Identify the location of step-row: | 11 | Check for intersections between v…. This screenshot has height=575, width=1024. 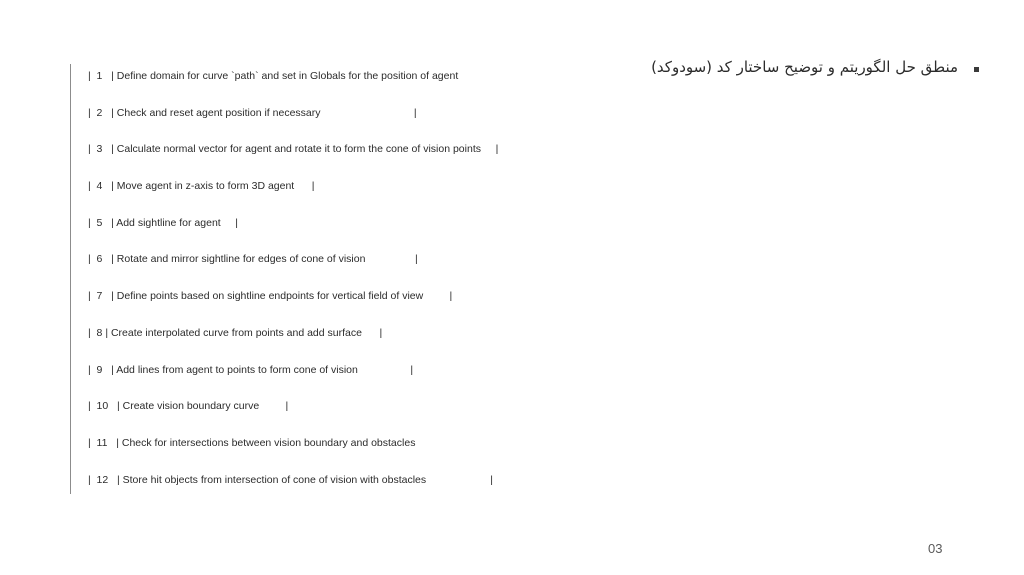
(252, 442).